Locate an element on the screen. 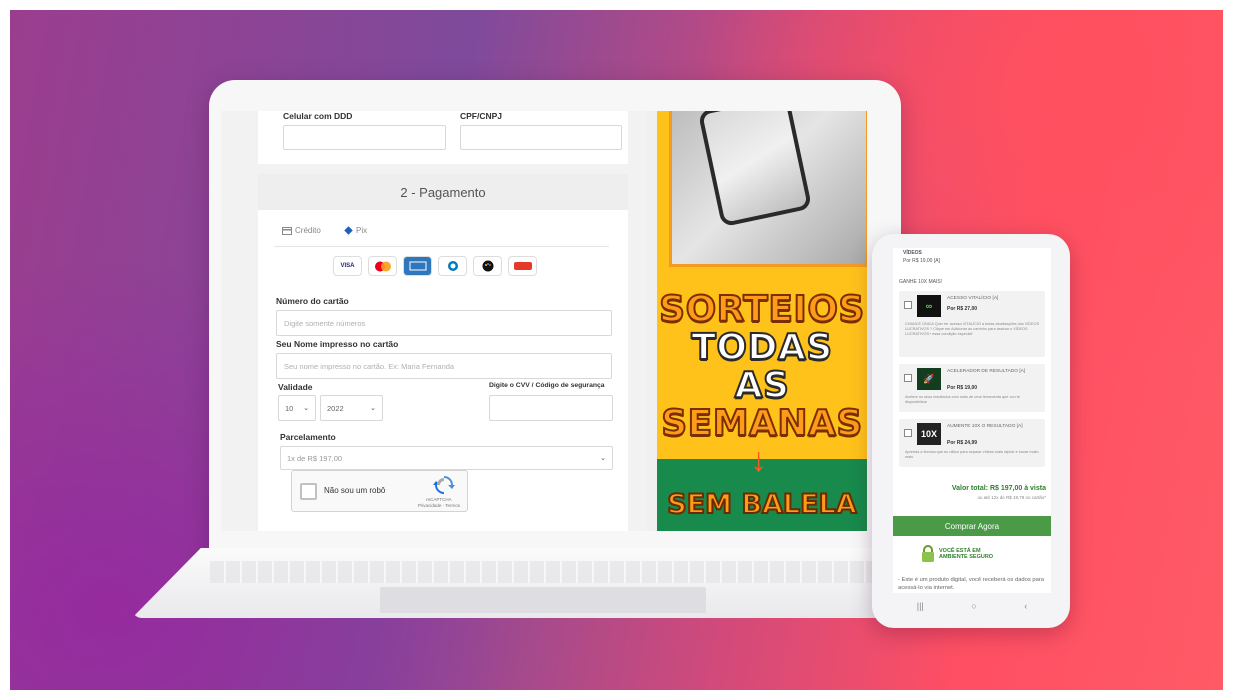  top-product-price: Por R$ 19,00 [A] is located at coordinates (921, 261).